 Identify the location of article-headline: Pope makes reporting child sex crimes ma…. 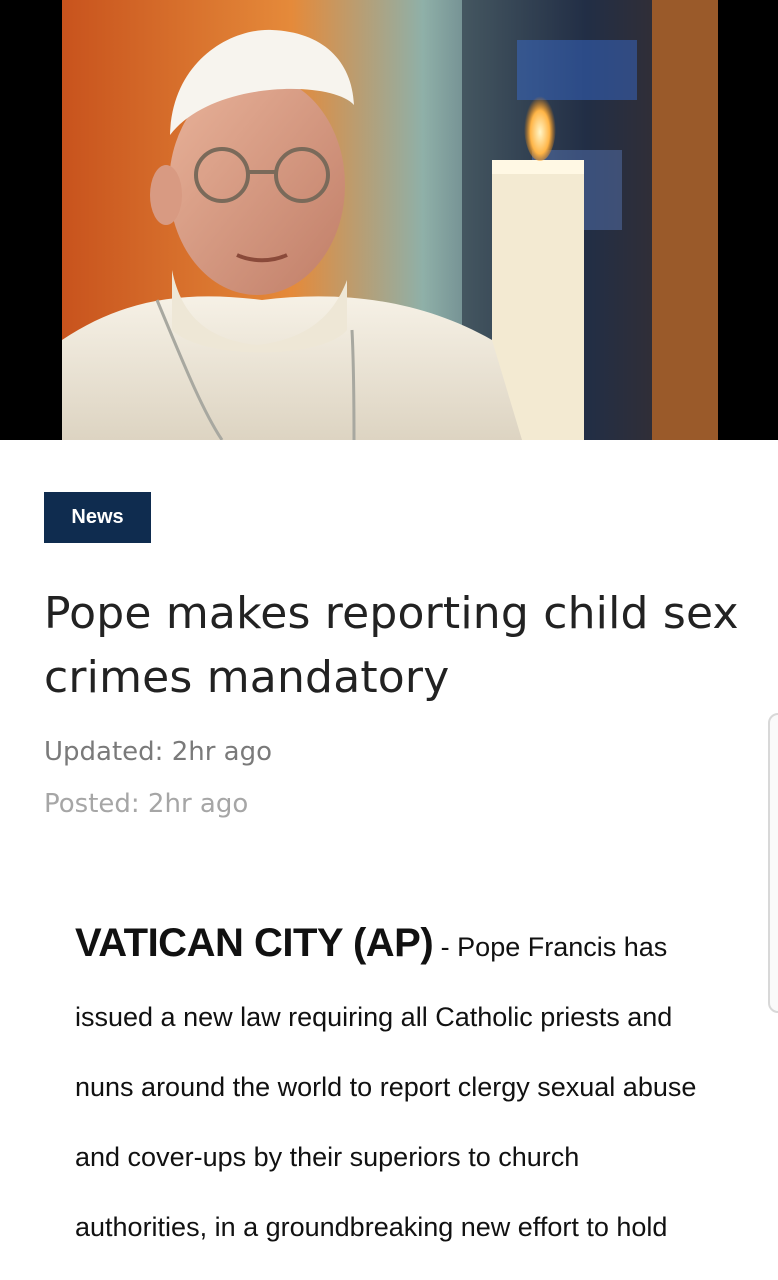
(391, 645).